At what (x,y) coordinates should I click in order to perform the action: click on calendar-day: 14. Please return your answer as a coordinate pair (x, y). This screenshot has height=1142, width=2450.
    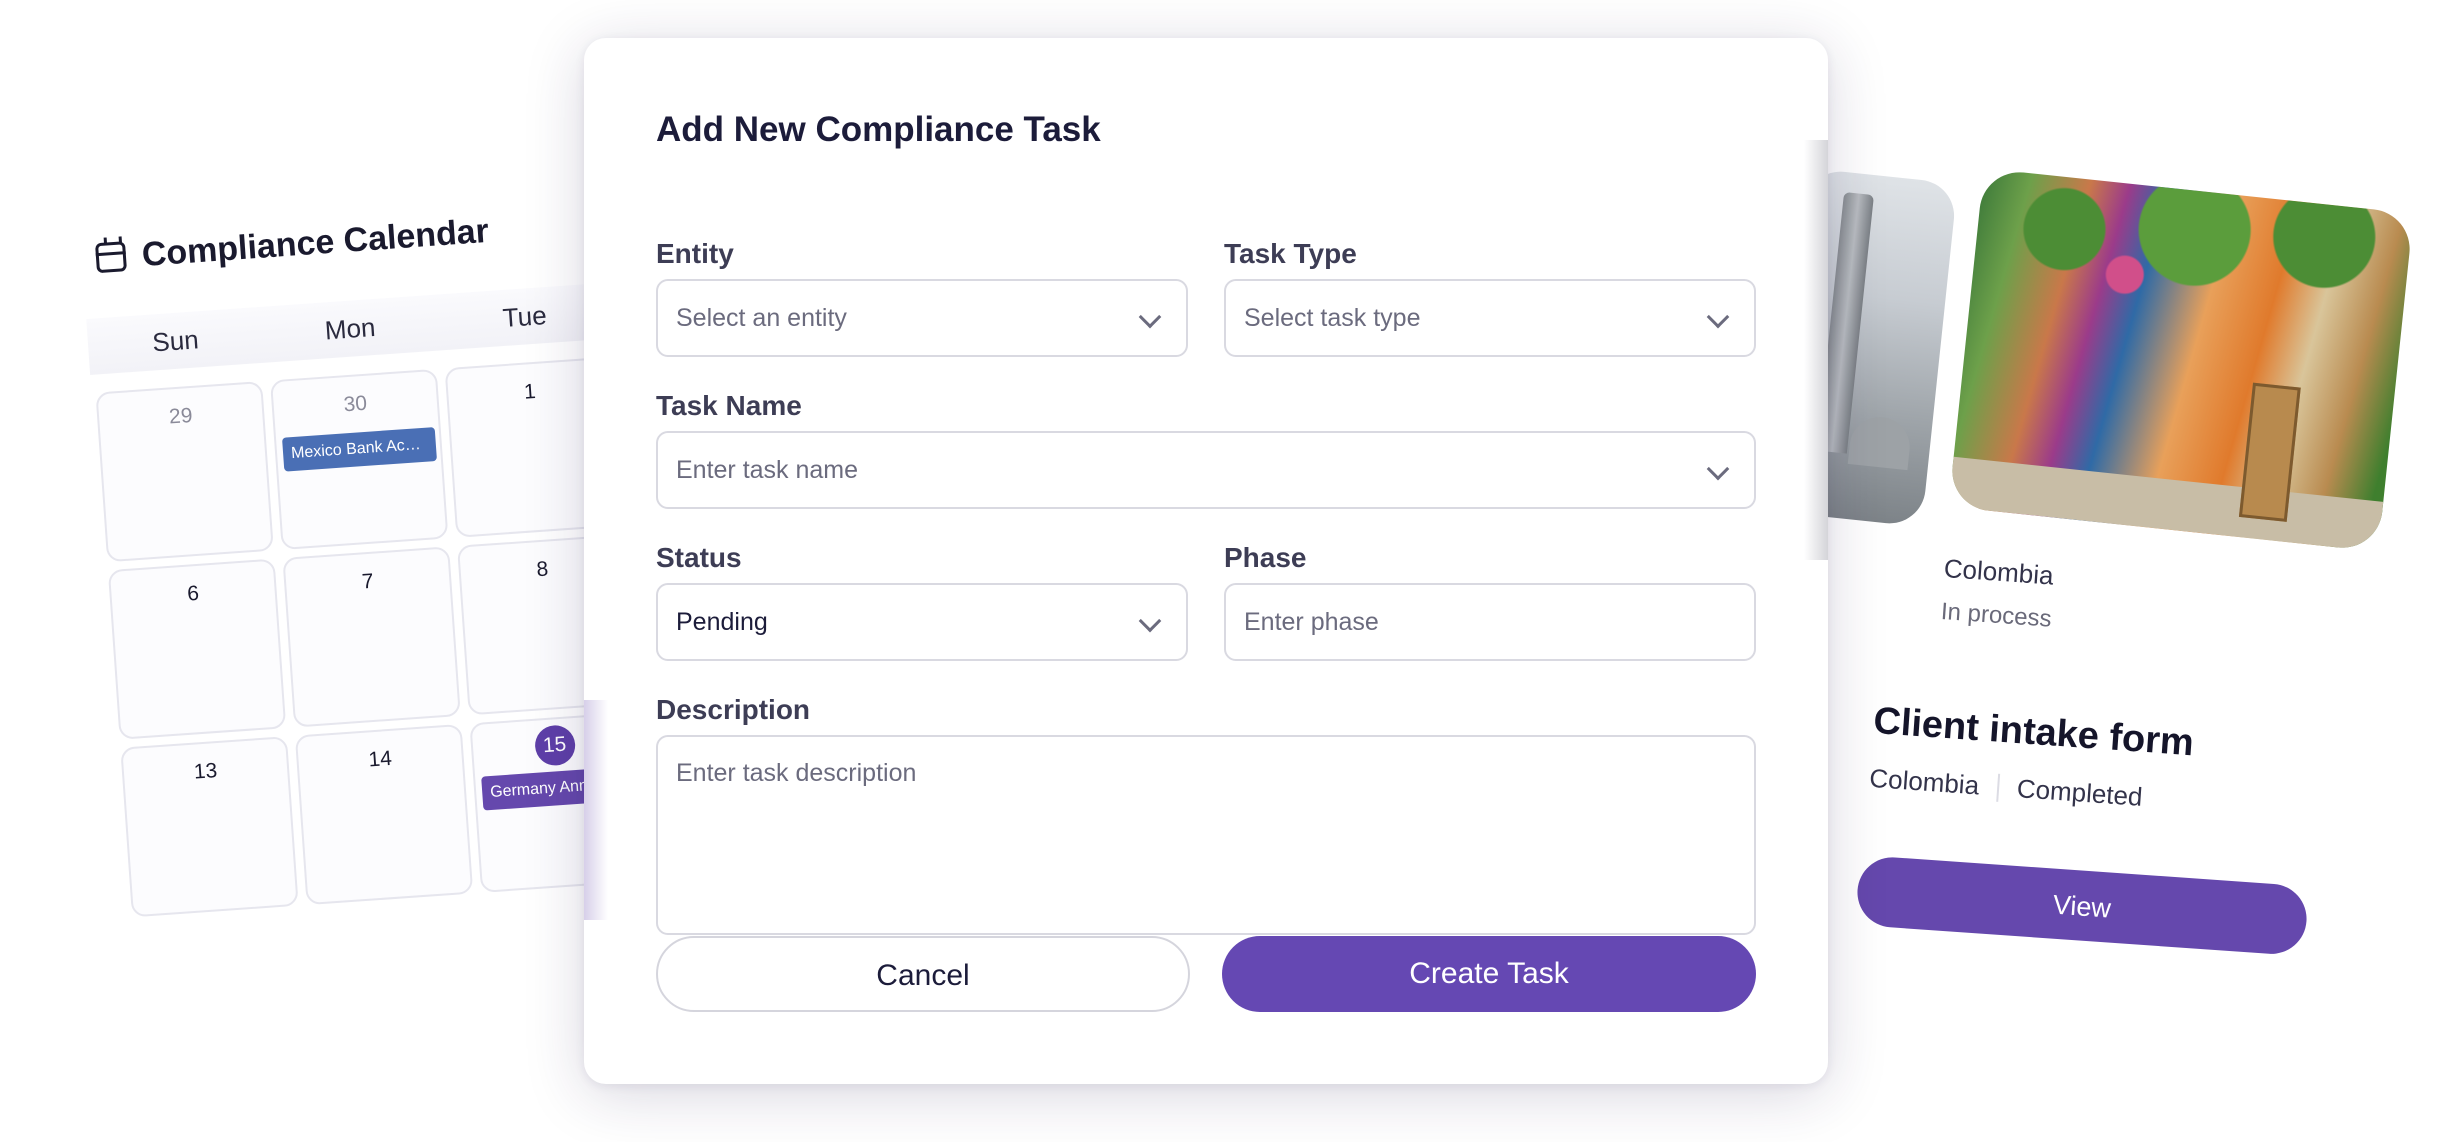
    Looking at the image, I should click on (384, 814).